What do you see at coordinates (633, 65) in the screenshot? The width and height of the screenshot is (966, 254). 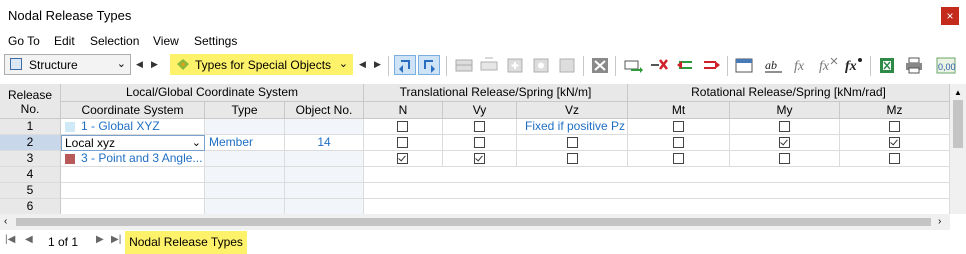 I see `assign-icon` at bounding box center [633, 65].